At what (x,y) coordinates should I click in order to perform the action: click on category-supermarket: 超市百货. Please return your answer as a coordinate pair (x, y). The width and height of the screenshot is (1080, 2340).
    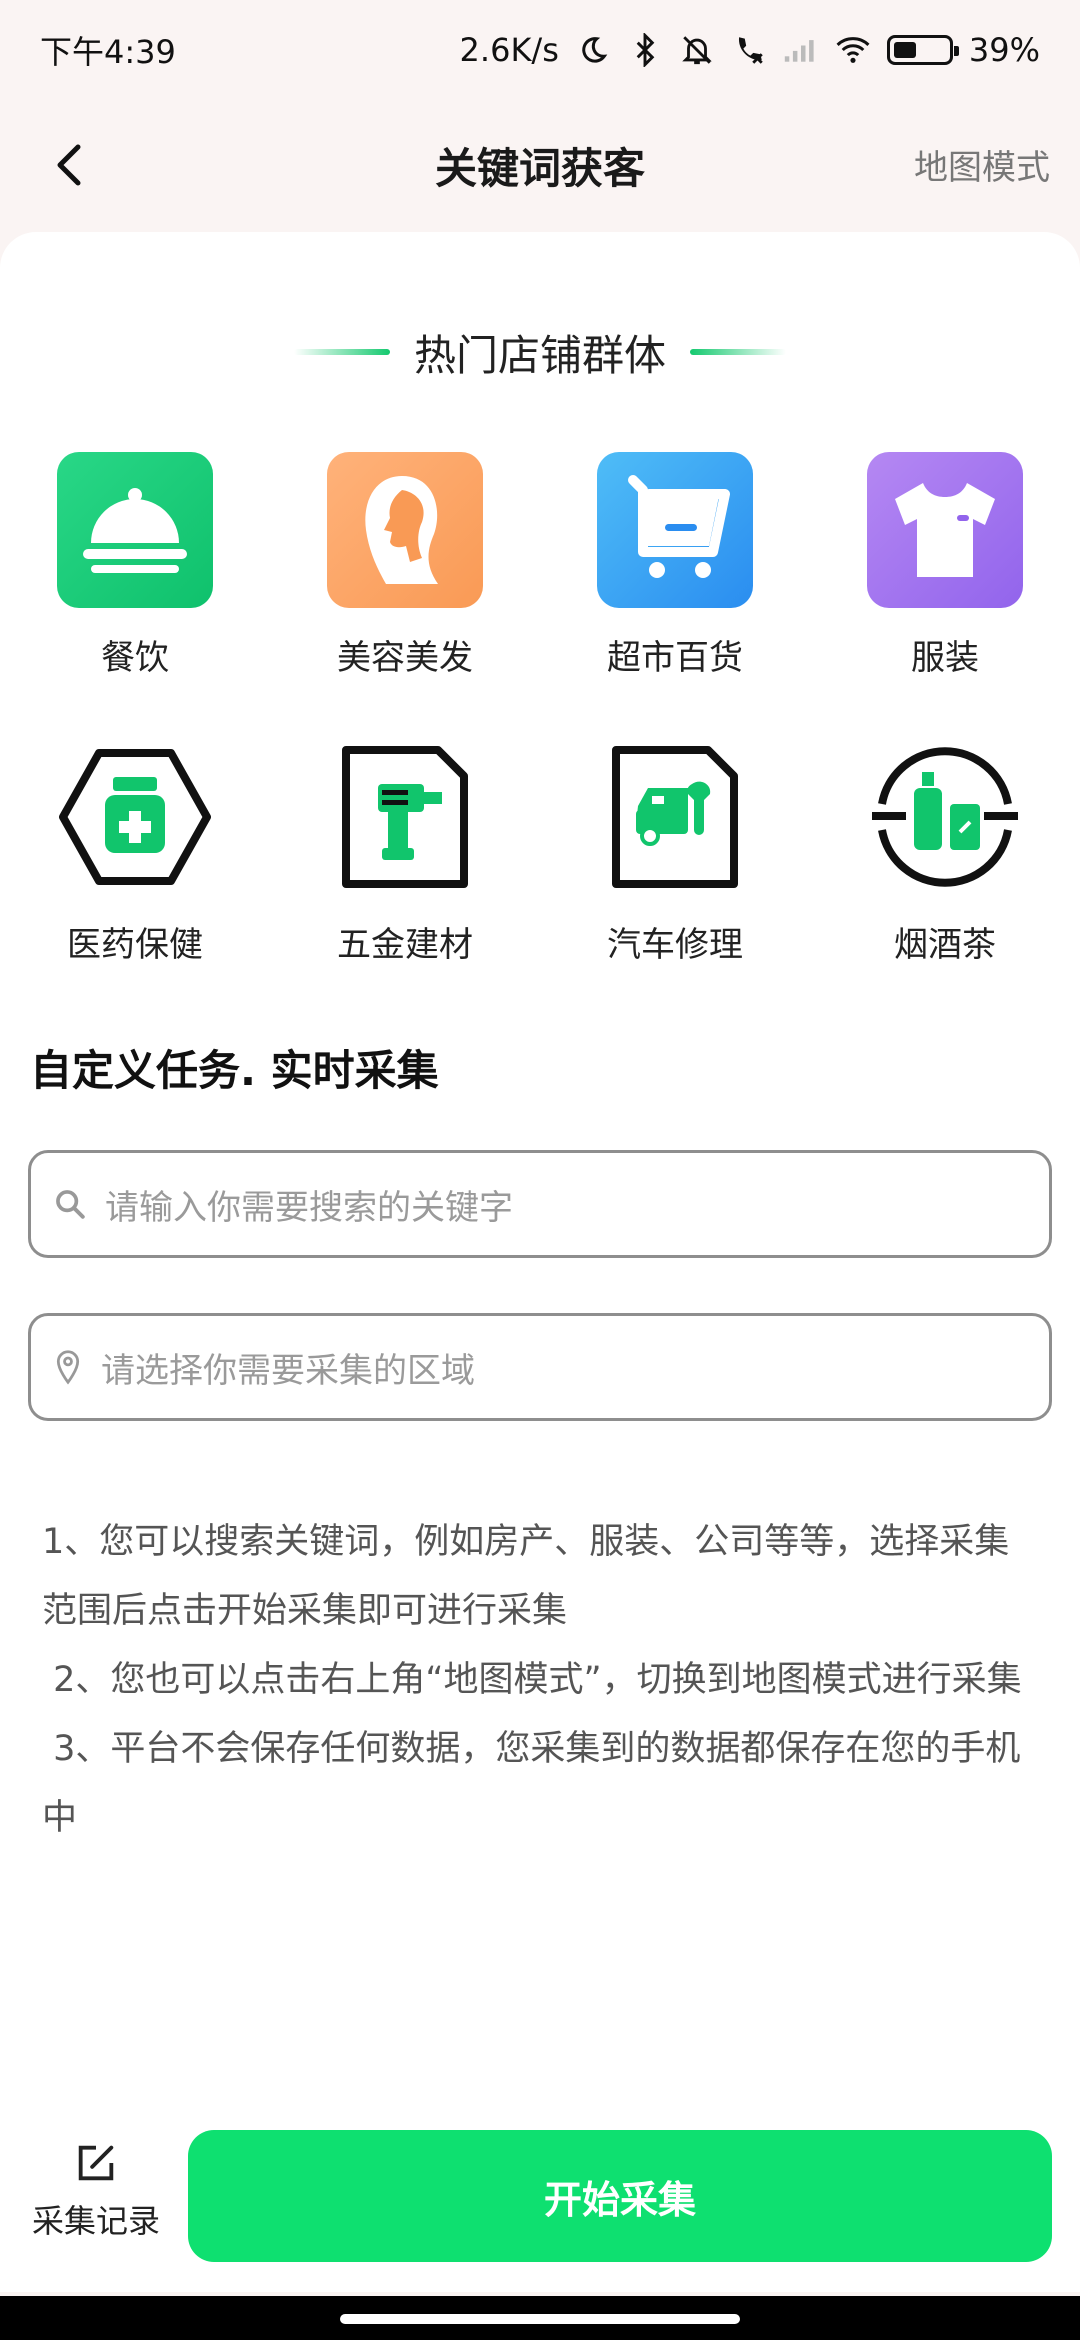
    Looking at the image, I should click on (675, 565).